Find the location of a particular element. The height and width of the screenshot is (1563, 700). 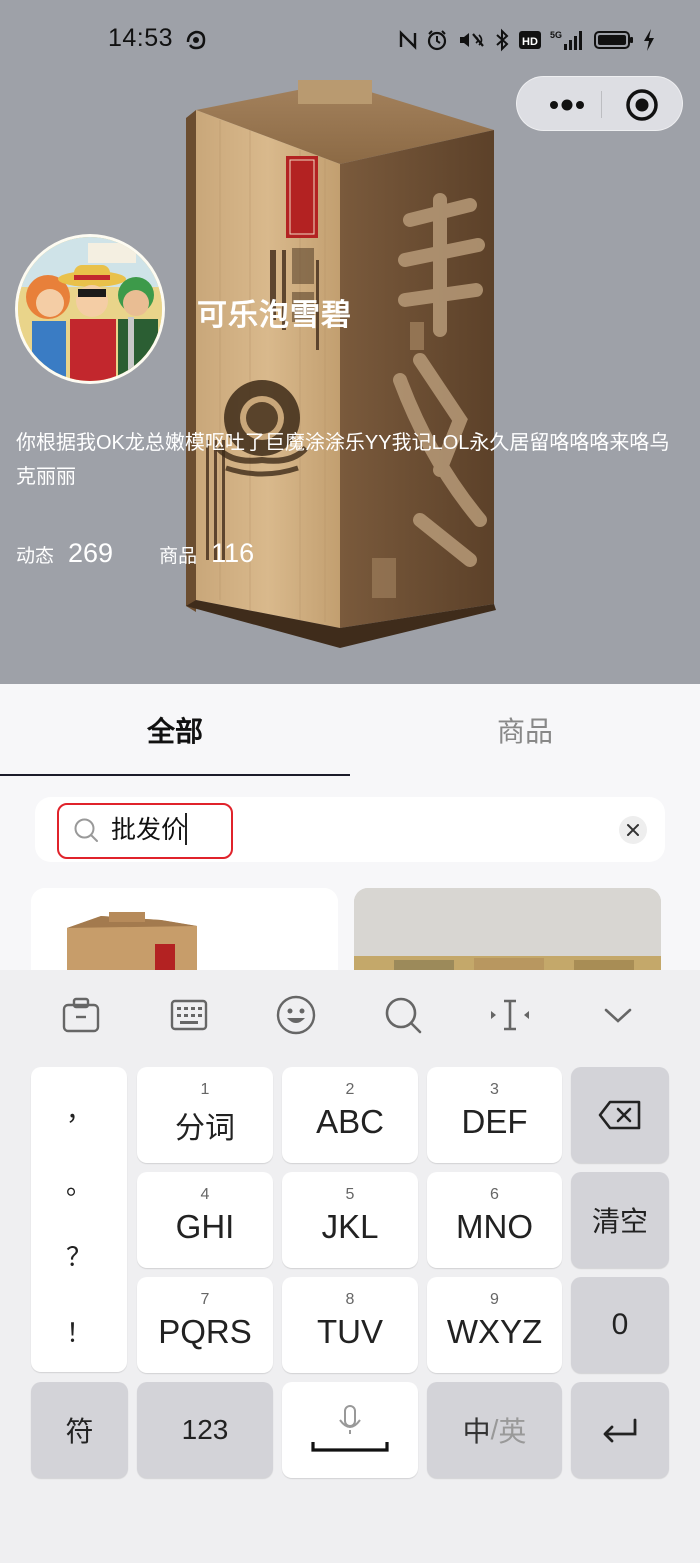

key-label: ABC is located at coordinates (350, 1121).